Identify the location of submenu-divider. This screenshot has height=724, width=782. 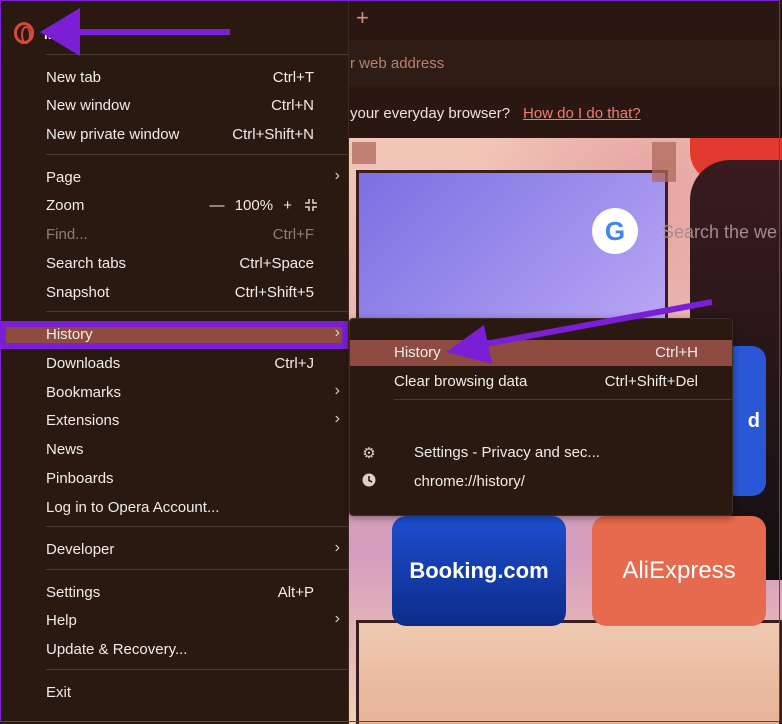
(563, 399).